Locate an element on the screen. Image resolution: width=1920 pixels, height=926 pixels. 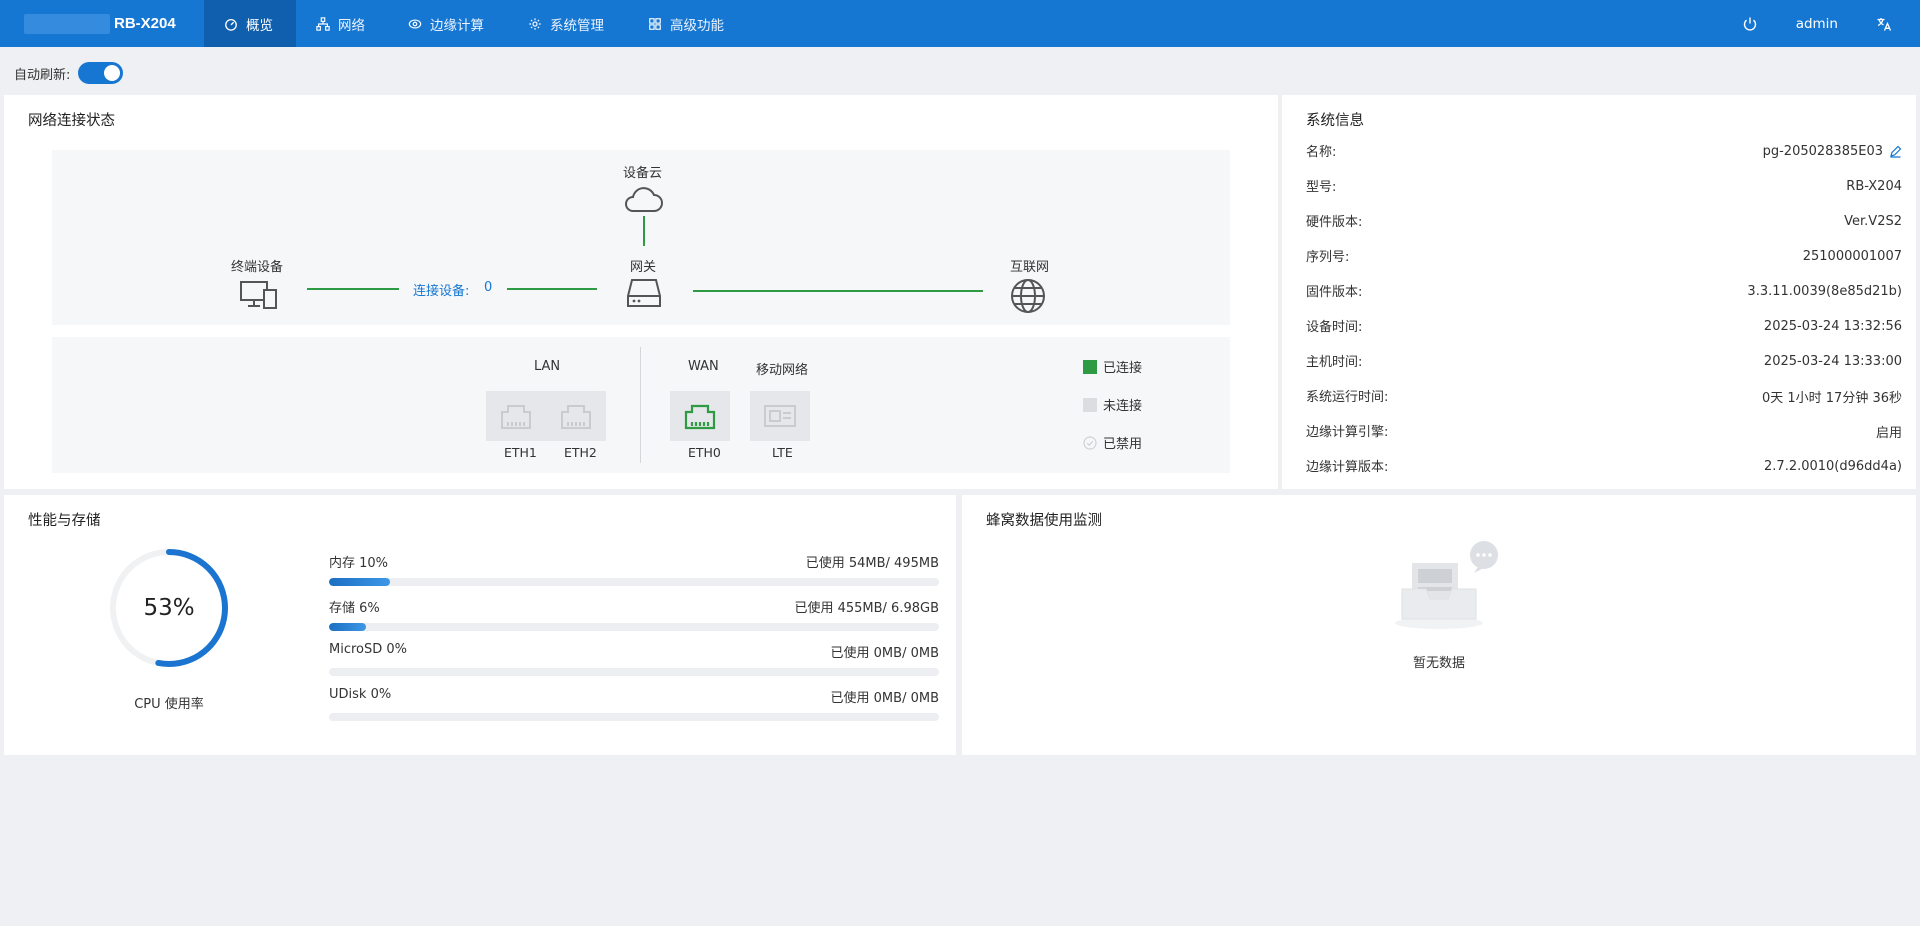
legend-disconnected: 未连接 is located at coordinates (1112, 404).